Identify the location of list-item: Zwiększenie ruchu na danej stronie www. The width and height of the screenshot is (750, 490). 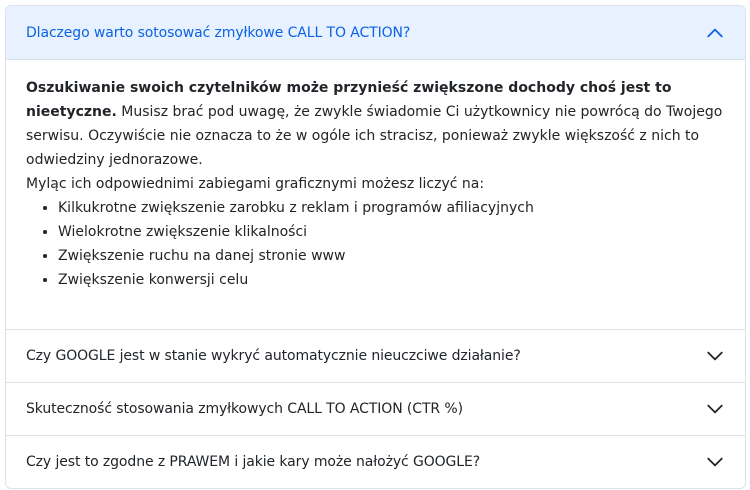
(391, 256).